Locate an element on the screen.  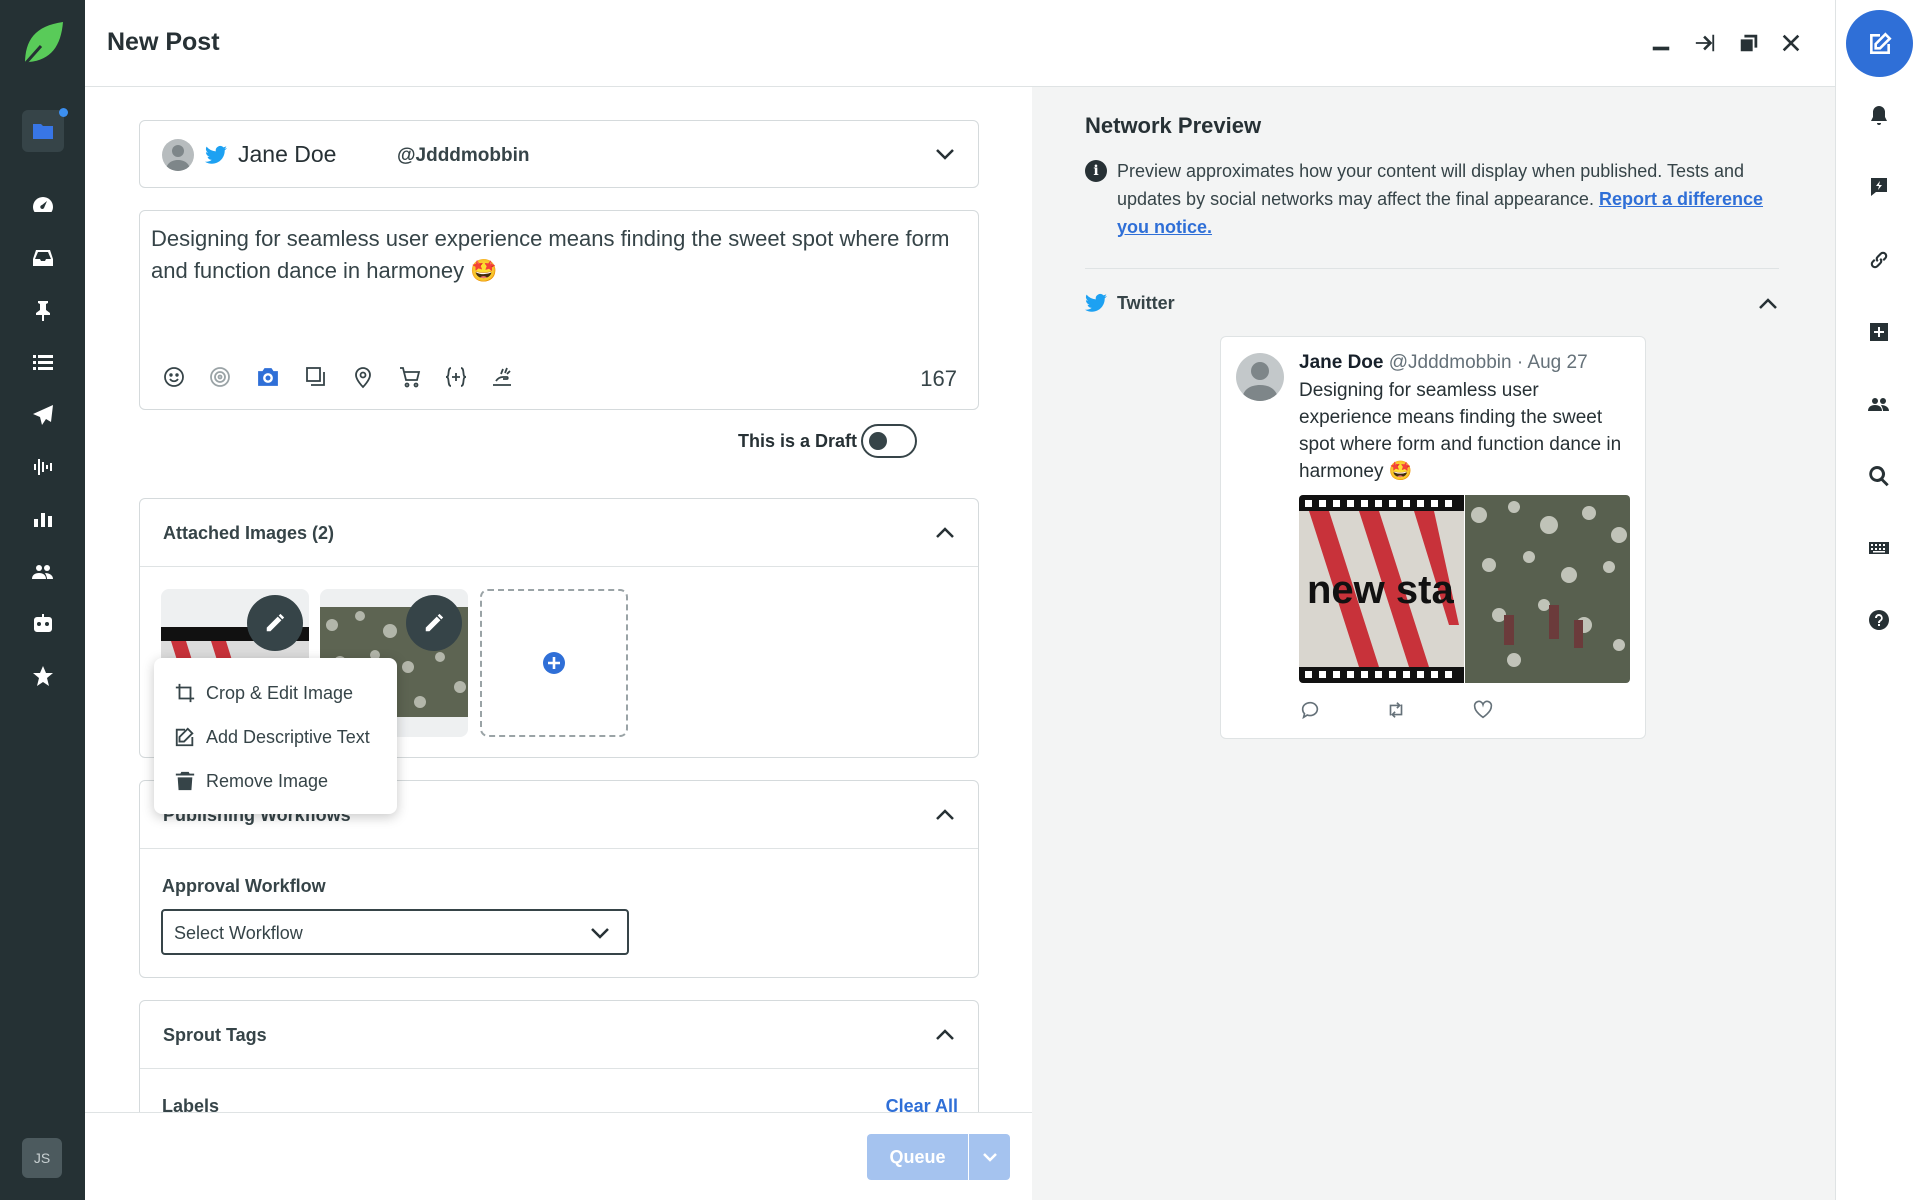
nav-dashboard is located at coordinates (42, 204).